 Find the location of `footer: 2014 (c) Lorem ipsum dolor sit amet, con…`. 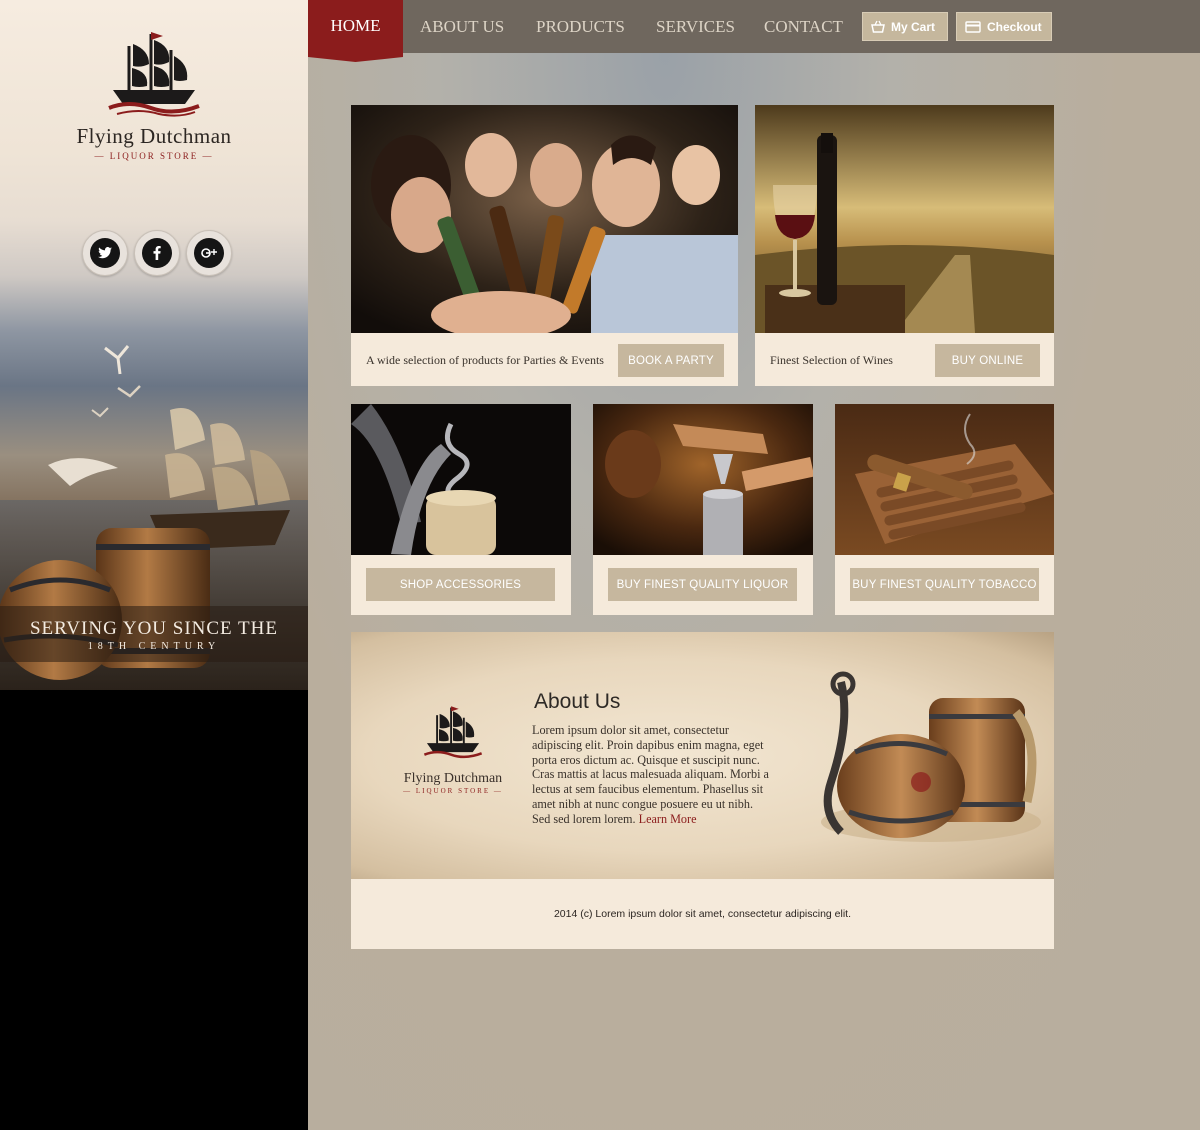

footer: 2014 (c) Lorem ipsum dolor sit amet, con… is located at coordinates (702, 914).